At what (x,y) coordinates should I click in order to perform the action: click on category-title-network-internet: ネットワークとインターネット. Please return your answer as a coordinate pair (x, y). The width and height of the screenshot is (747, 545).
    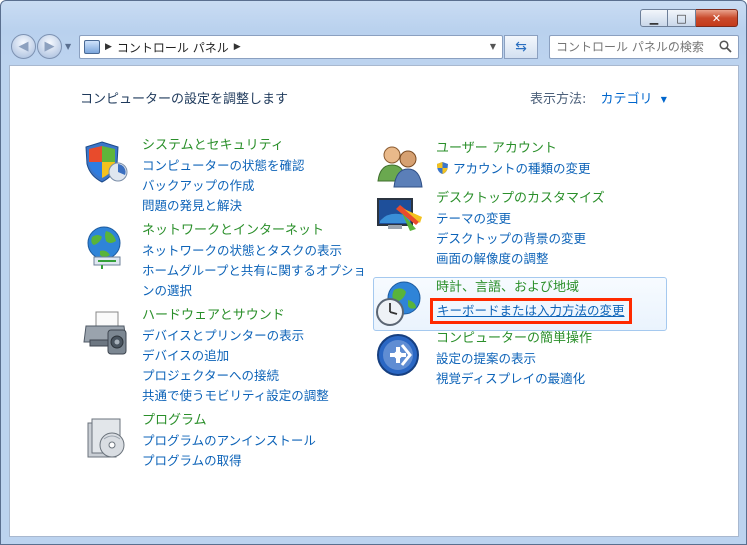
    Looking at the image, I should click on (254, 231).